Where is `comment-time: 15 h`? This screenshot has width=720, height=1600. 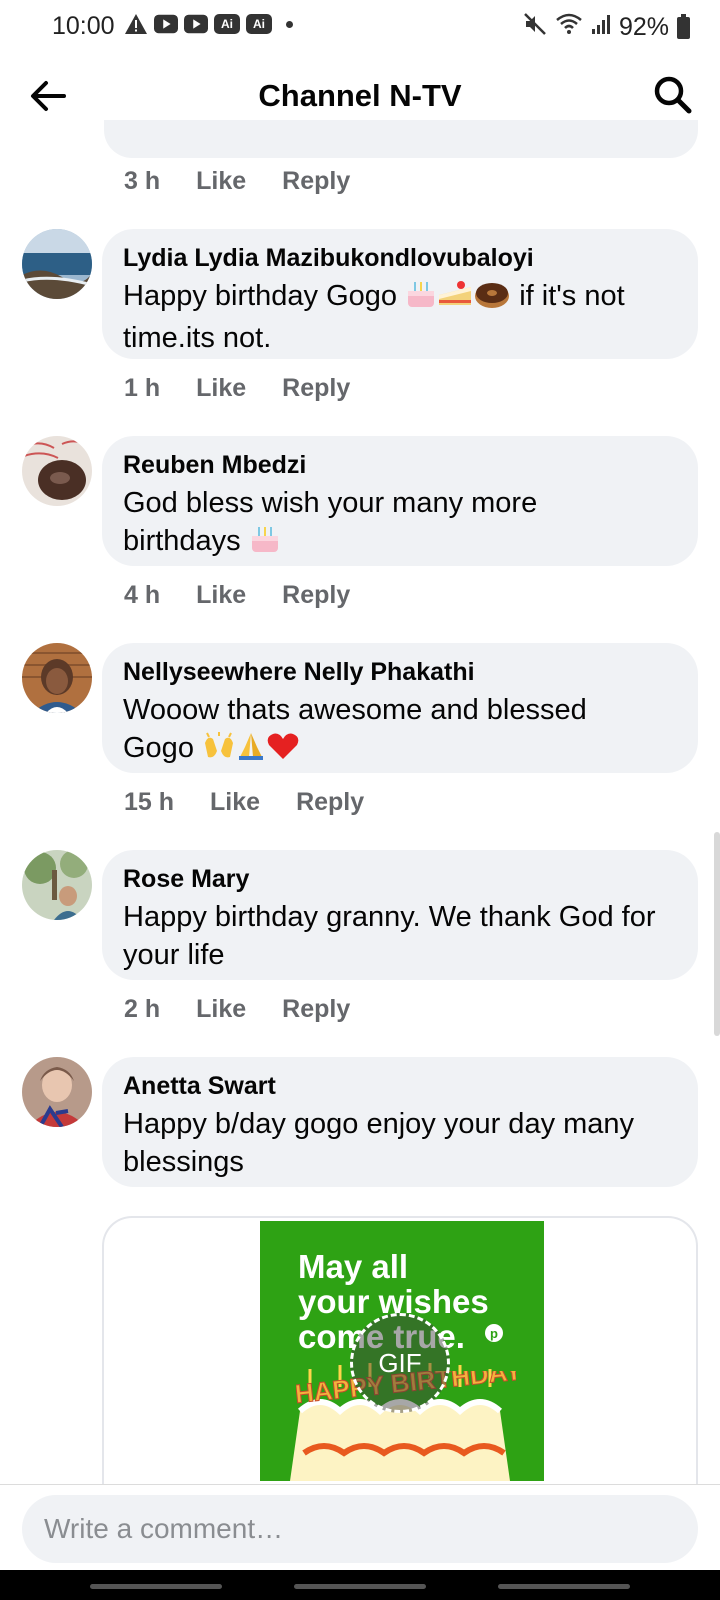
comment-time: 15 h is located at coordinates (149, 802).